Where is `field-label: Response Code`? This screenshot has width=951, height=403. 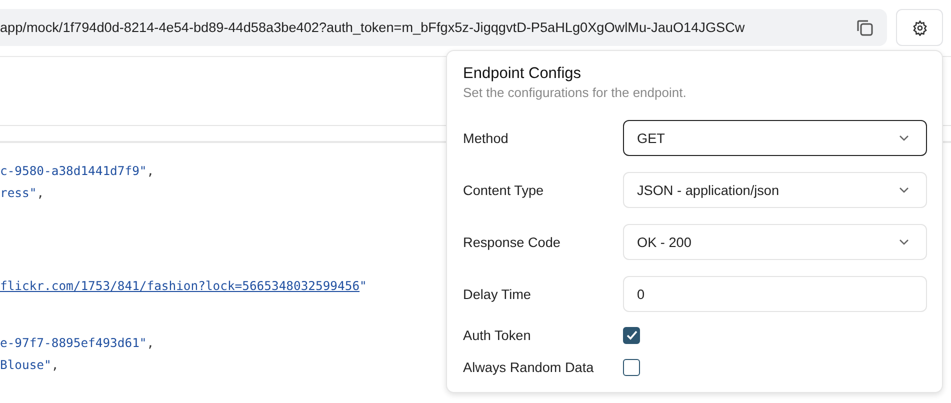
field-label: Response Code is located at coordinates (512, 242).